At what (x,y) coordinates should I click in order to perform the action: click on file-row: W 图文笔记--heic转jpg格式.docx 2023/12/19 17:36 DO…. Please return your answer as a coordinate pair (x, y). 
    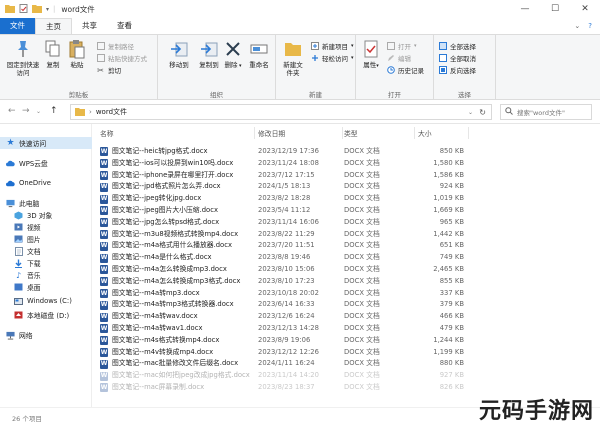
    Looking at the image, I should click on (302, 152).